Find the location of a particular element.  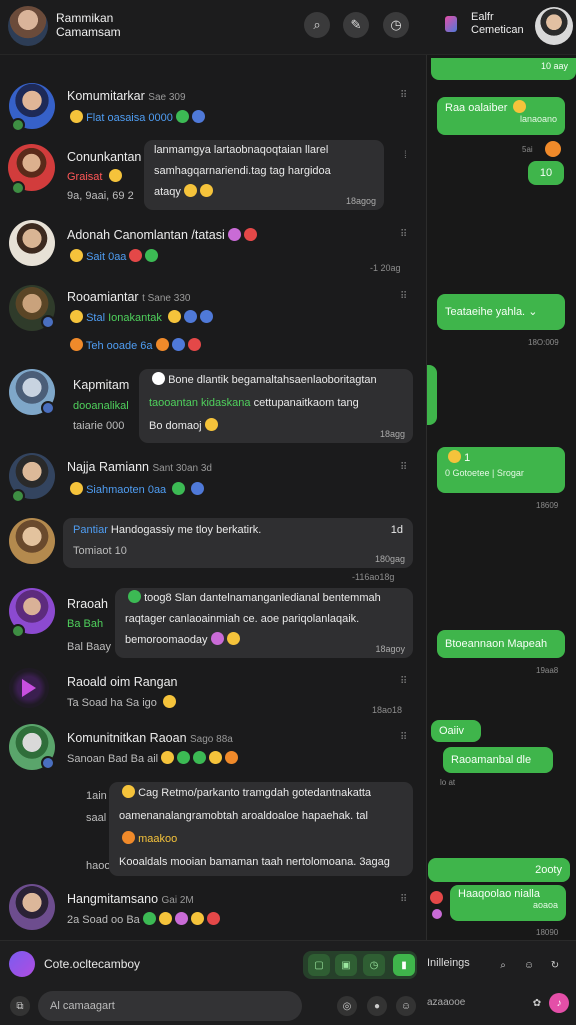

tag-icon: ✎ is located at coordinates (356, 24).